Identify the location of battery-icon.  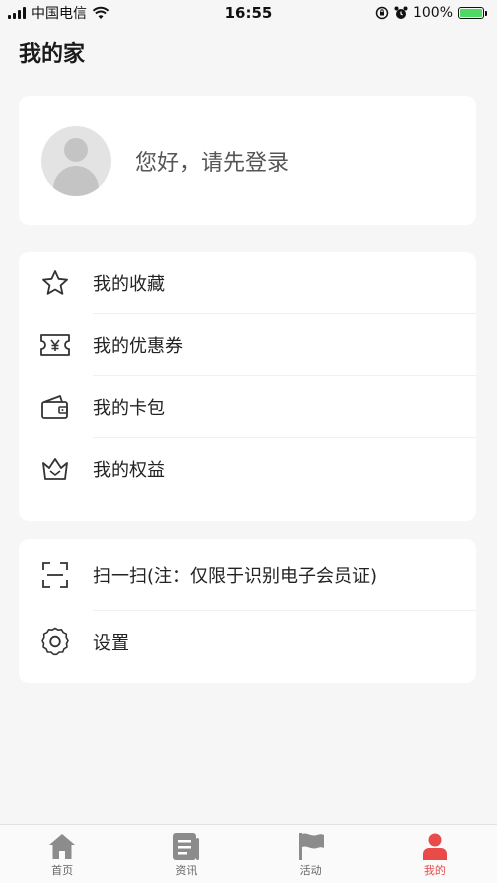
(472, 13).